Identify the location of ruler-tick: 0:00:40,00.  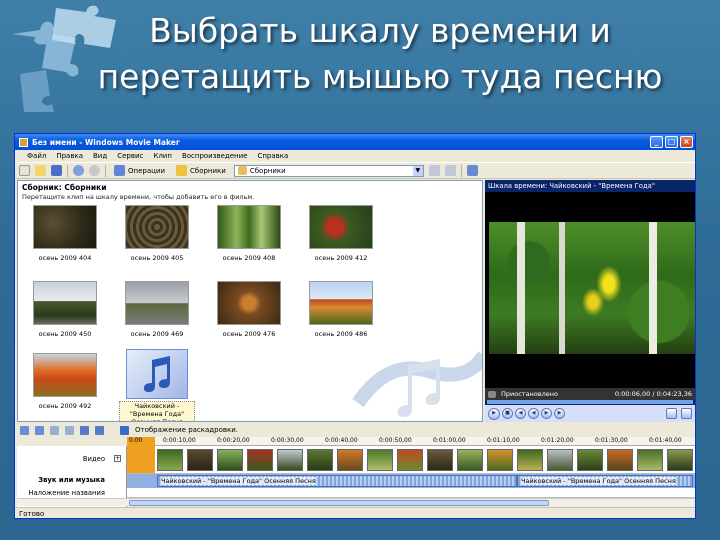
(341, 440).